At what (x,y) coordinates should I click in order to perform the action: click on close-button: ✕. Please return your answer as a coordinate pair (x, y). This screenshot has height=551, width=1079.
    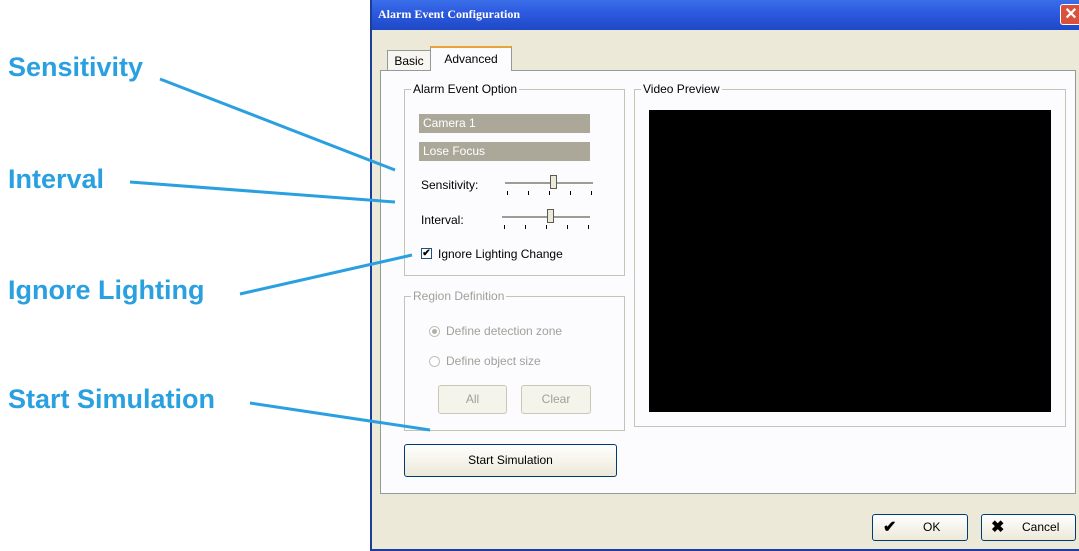
    Looking at the image, I should click on (1069, 14).